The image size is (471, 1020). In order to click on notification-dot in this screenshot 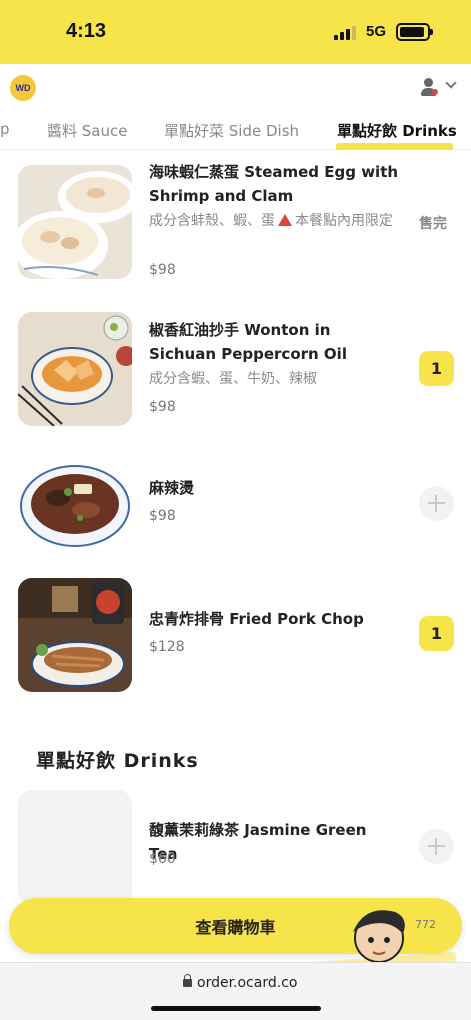, I will do `click(435, 92)`.